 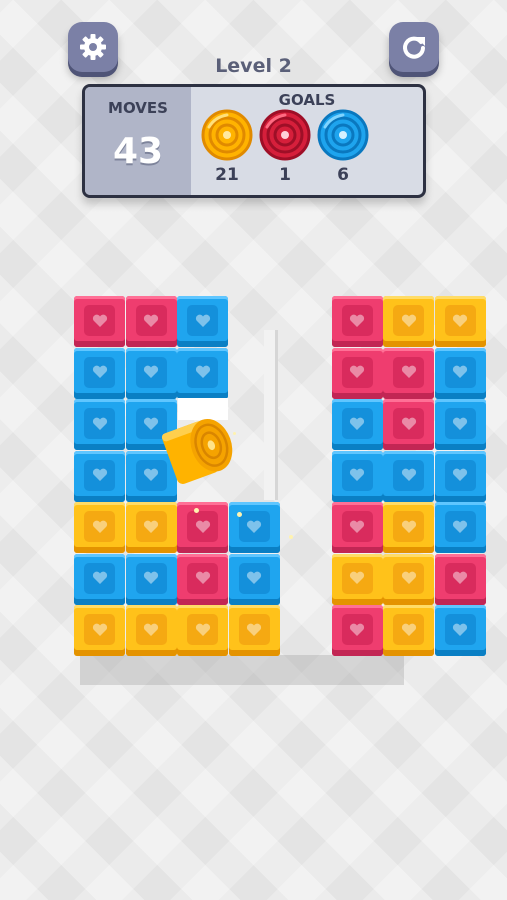 I want to click on goal-yellow-count: 21, so click(x=227, y=175).